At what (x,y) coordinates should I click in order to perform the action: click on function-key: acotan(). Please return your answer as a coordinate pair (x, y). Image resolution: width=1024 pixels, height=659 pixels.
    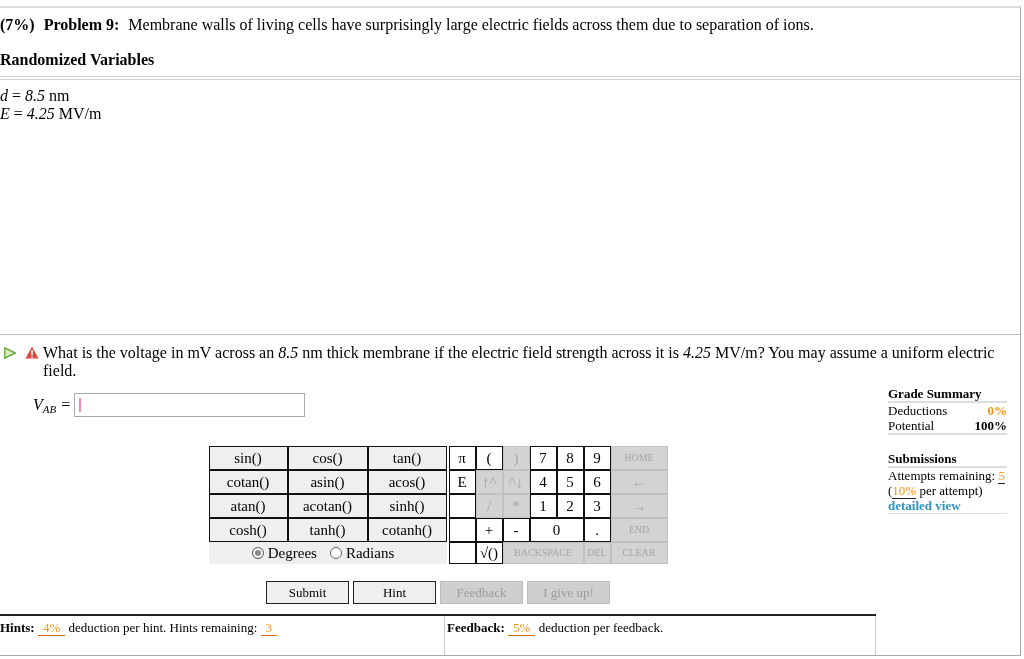
    Looking at the image, I should click on (327, 506).